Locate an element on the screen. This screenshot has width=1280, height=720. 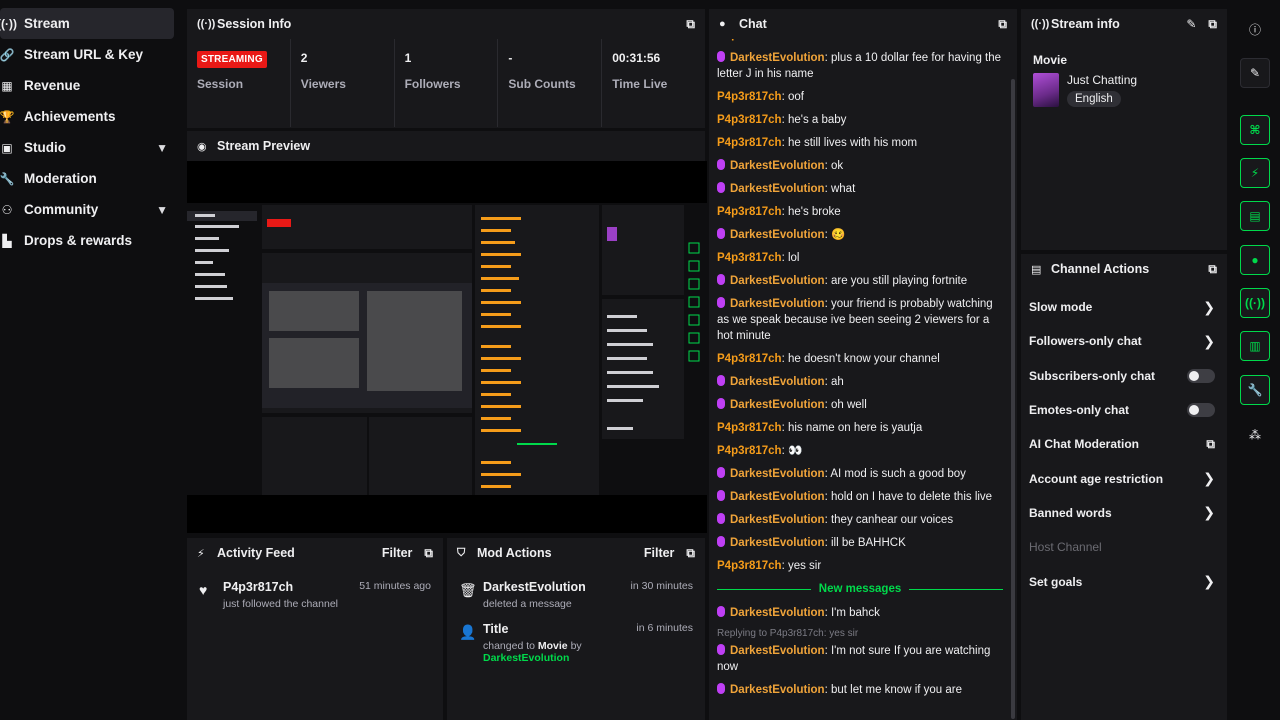
chat-scrollbar is located at coordinates (1013, 399).